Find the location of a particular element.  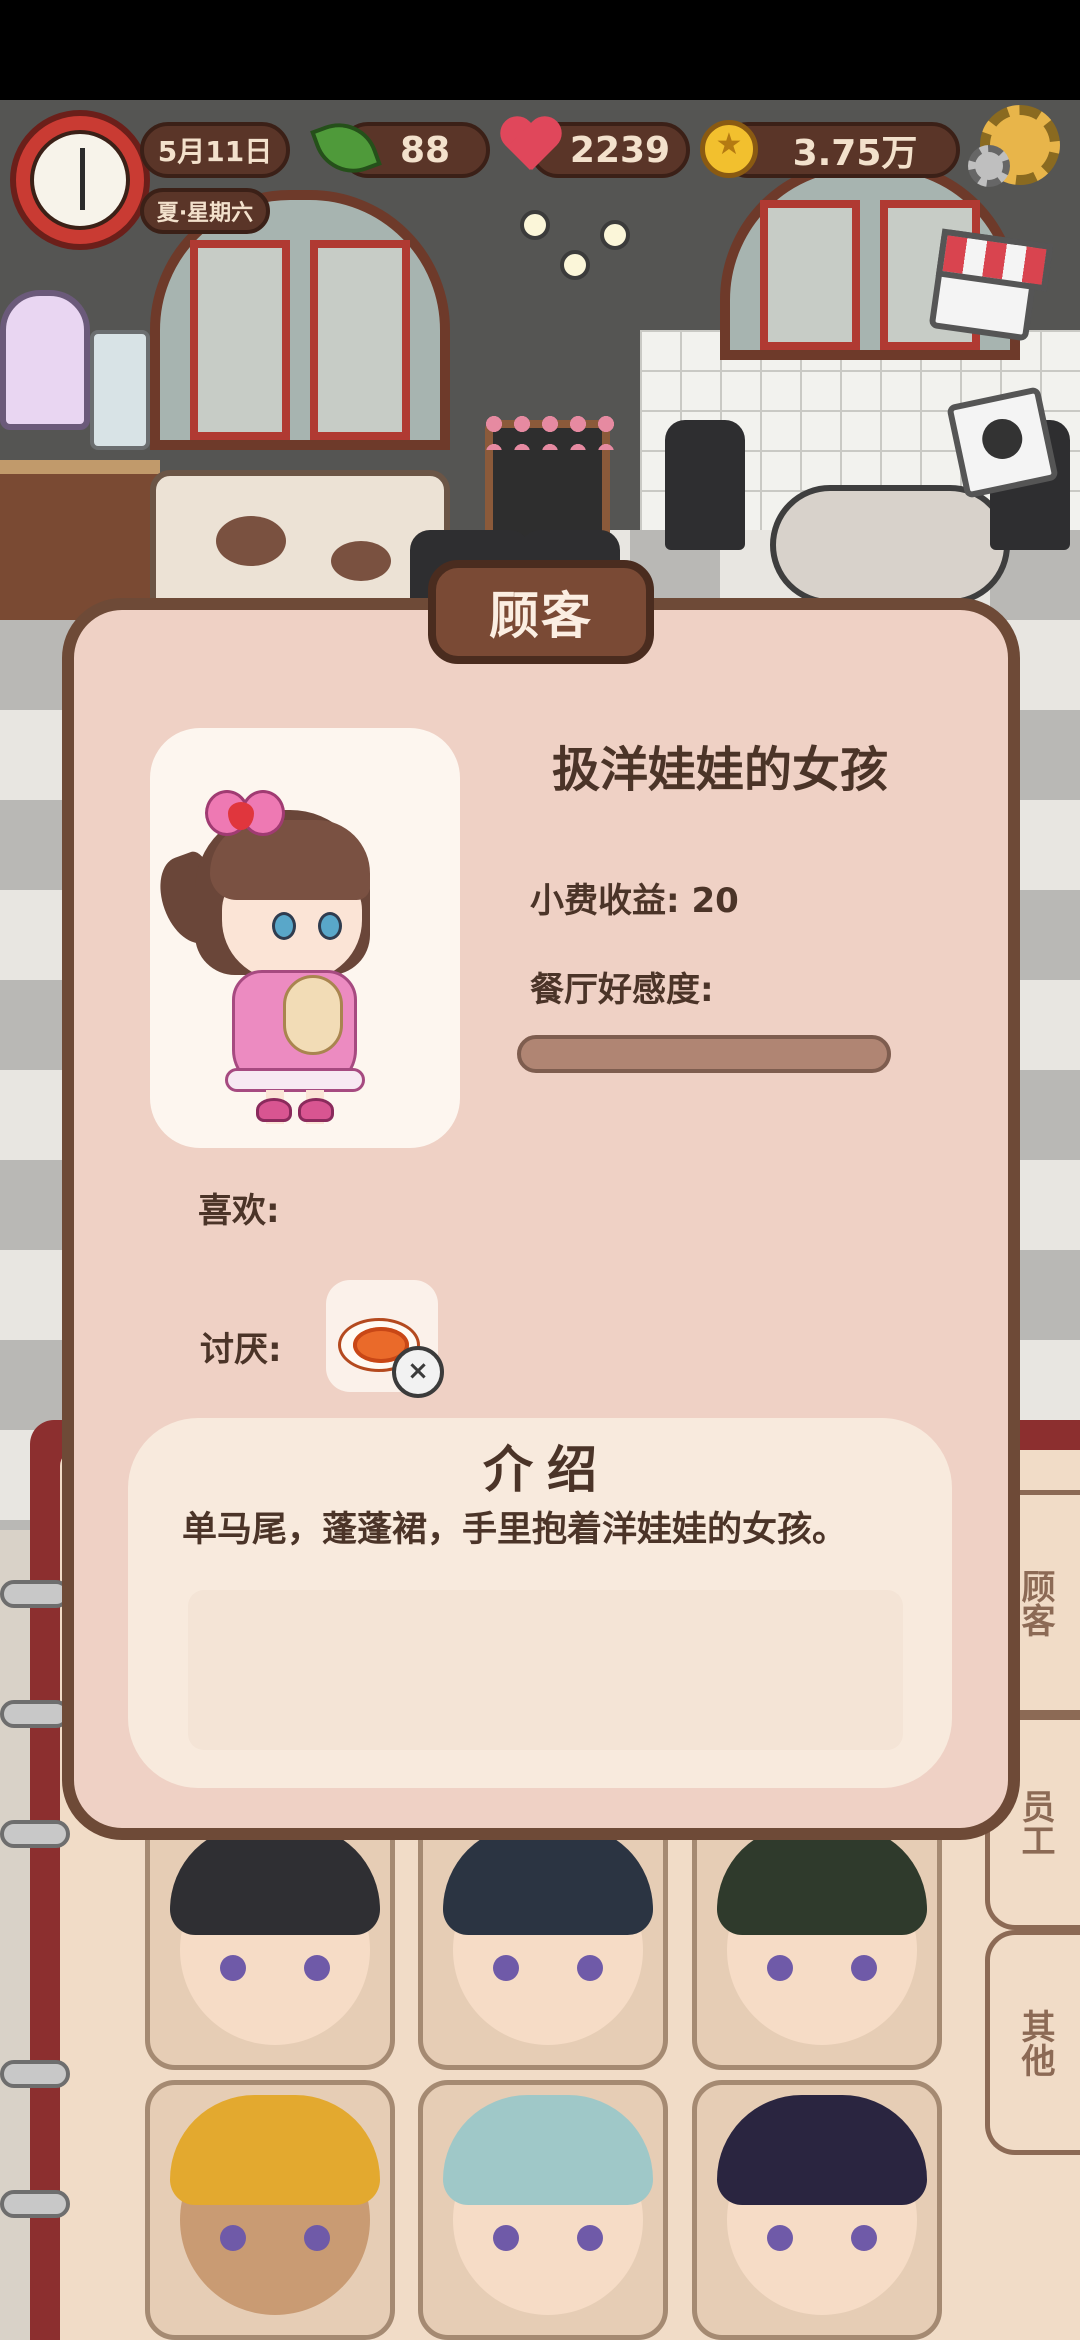

modal-title-tab: 顾客 is located at coordinates (541, 612).